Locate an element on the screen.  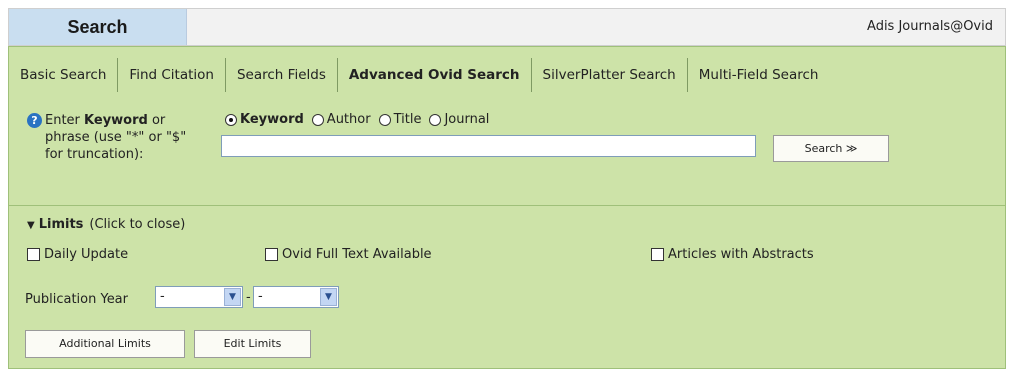
pub-year-from-value: - is located at coordinates (162, 296).